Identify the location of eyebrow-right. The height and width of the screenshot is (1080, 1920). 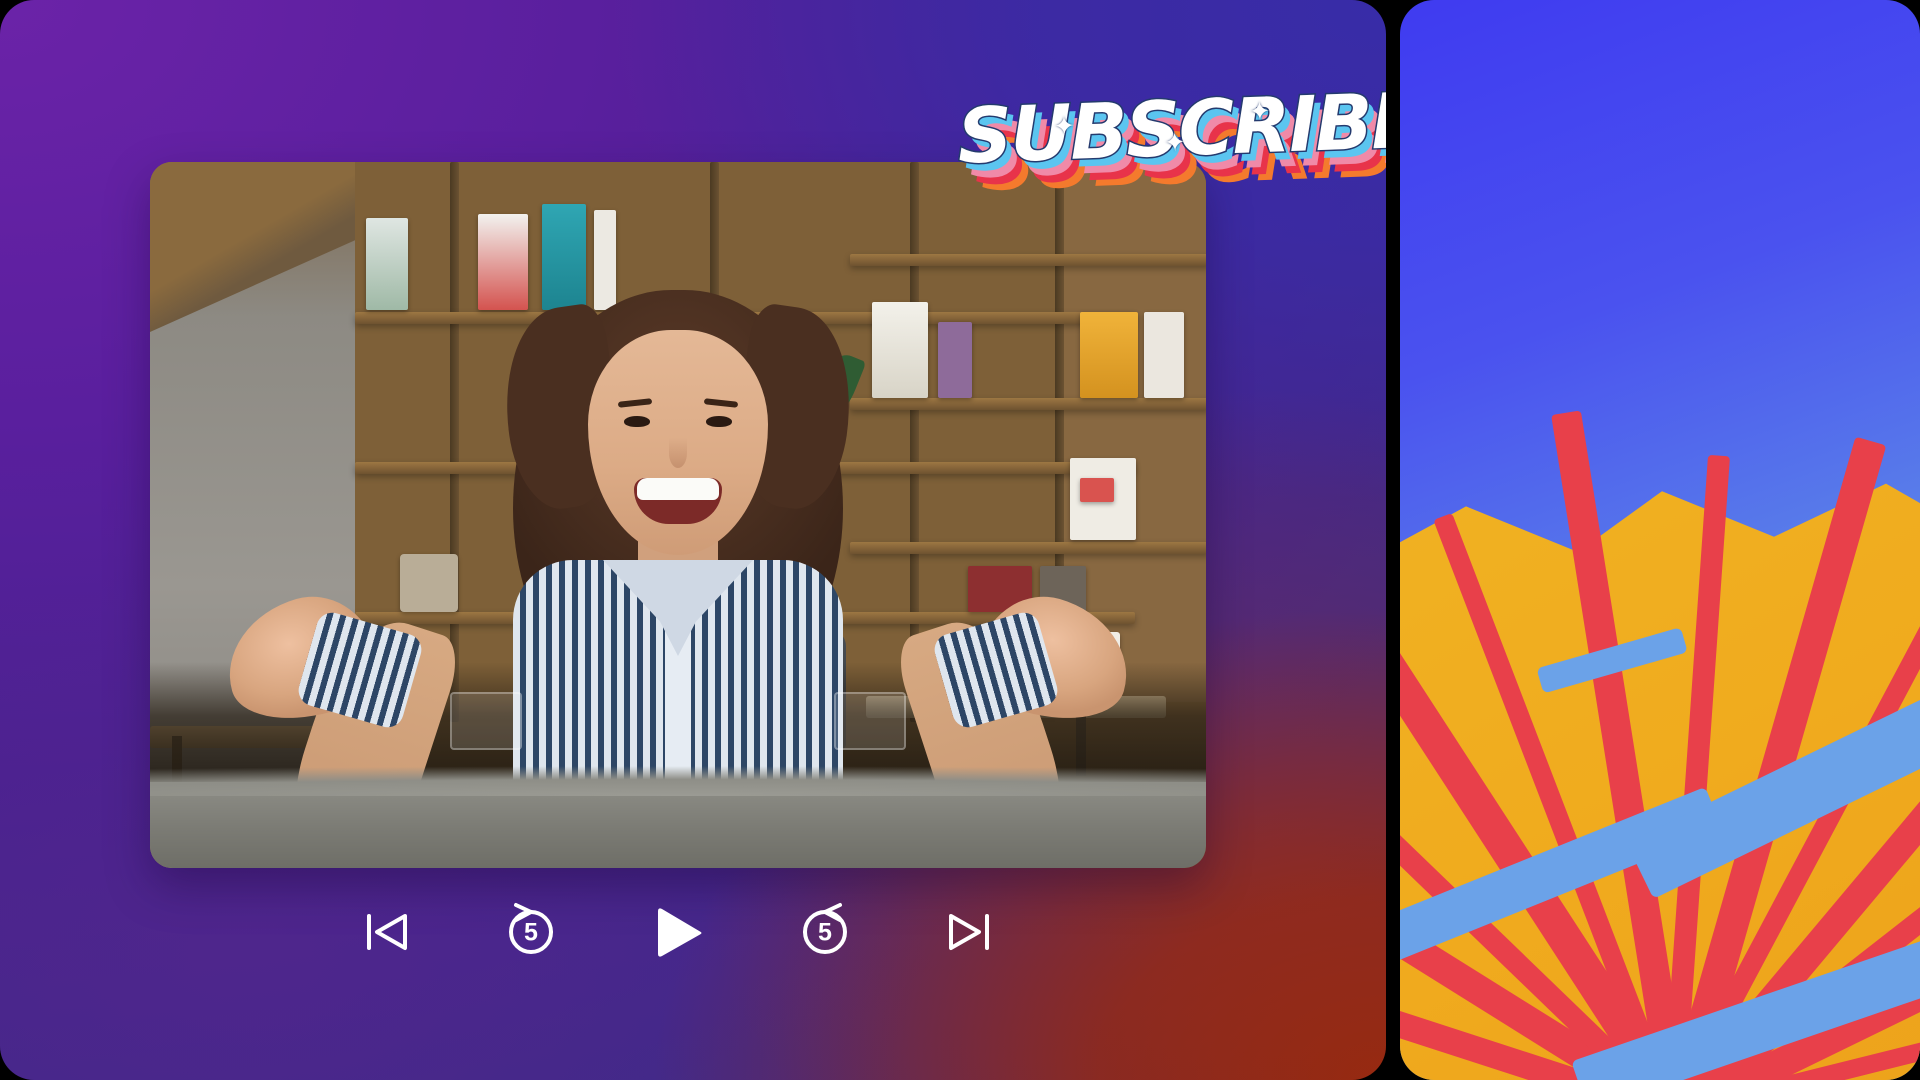
(721, 403).